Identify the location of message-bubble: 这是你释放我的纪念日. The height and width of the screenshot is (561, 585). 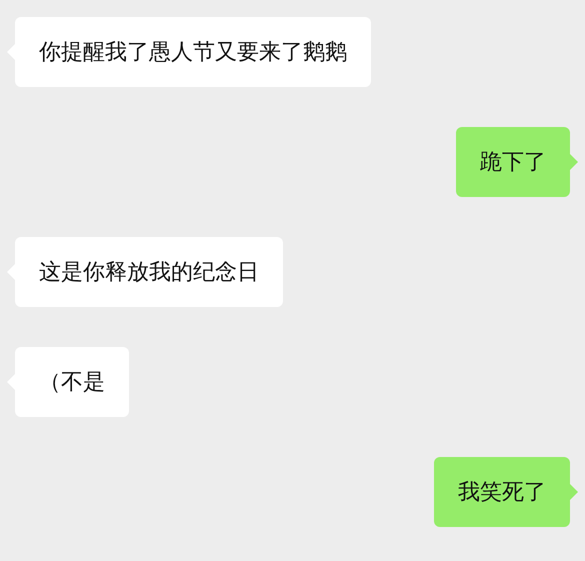
(149, 272).